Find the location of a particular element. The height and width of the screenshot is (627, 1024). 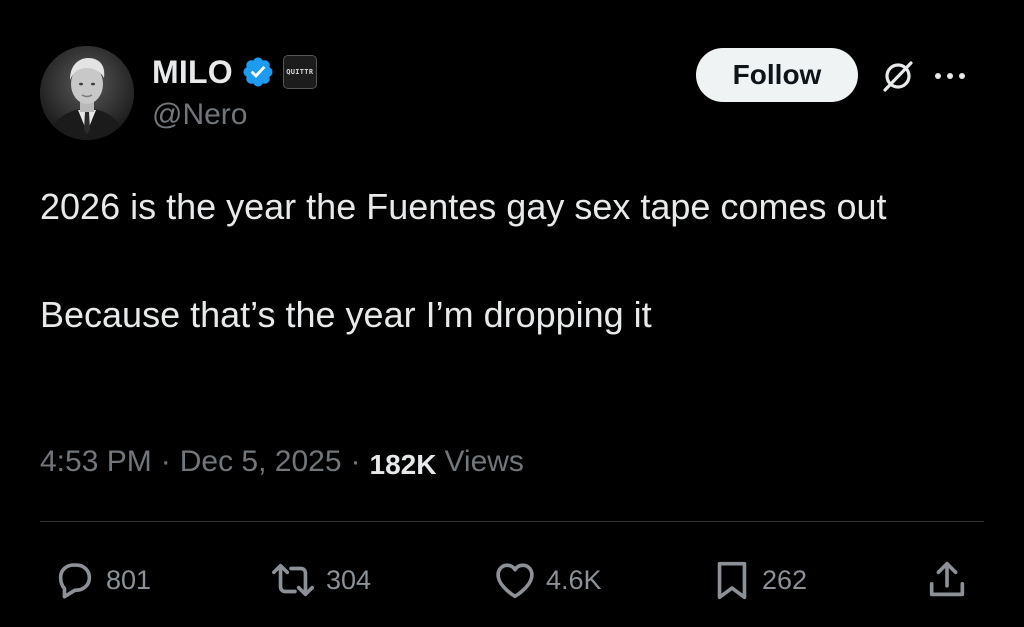

affiliate-badge: QUITTR is located at coordinates (299, 72).